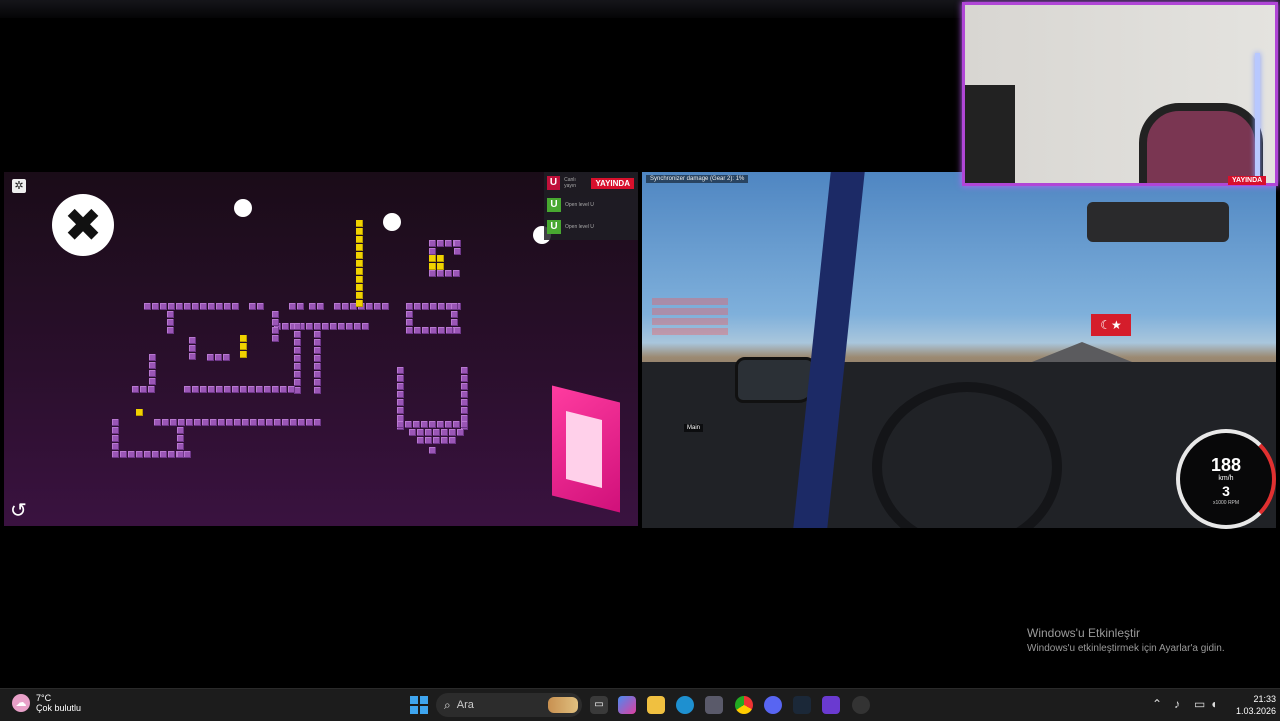 Image resolution: width=1280 pixels, height=721 pixels. Describe the element at coordinates (465, 705) in the screenshot. I see `search-placeholder: Ara` at that location.